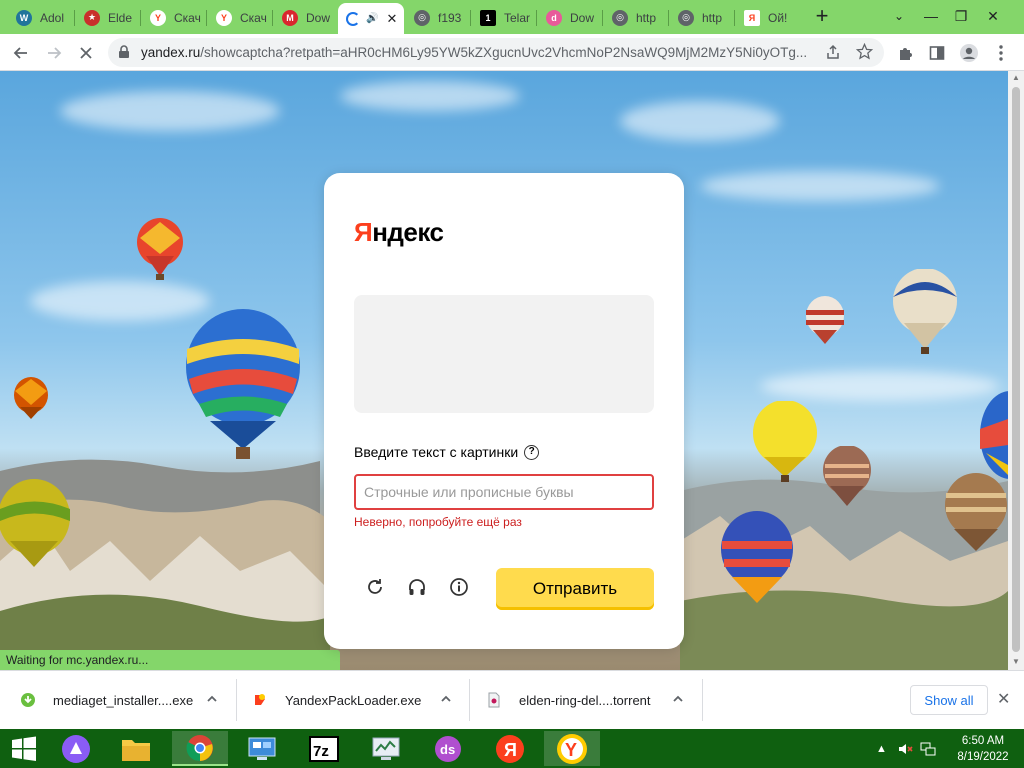 This screenshot has width=1024, height=768. Describe the element at coordinates (469, 700) in the screenshot. I see `divider` at that location.